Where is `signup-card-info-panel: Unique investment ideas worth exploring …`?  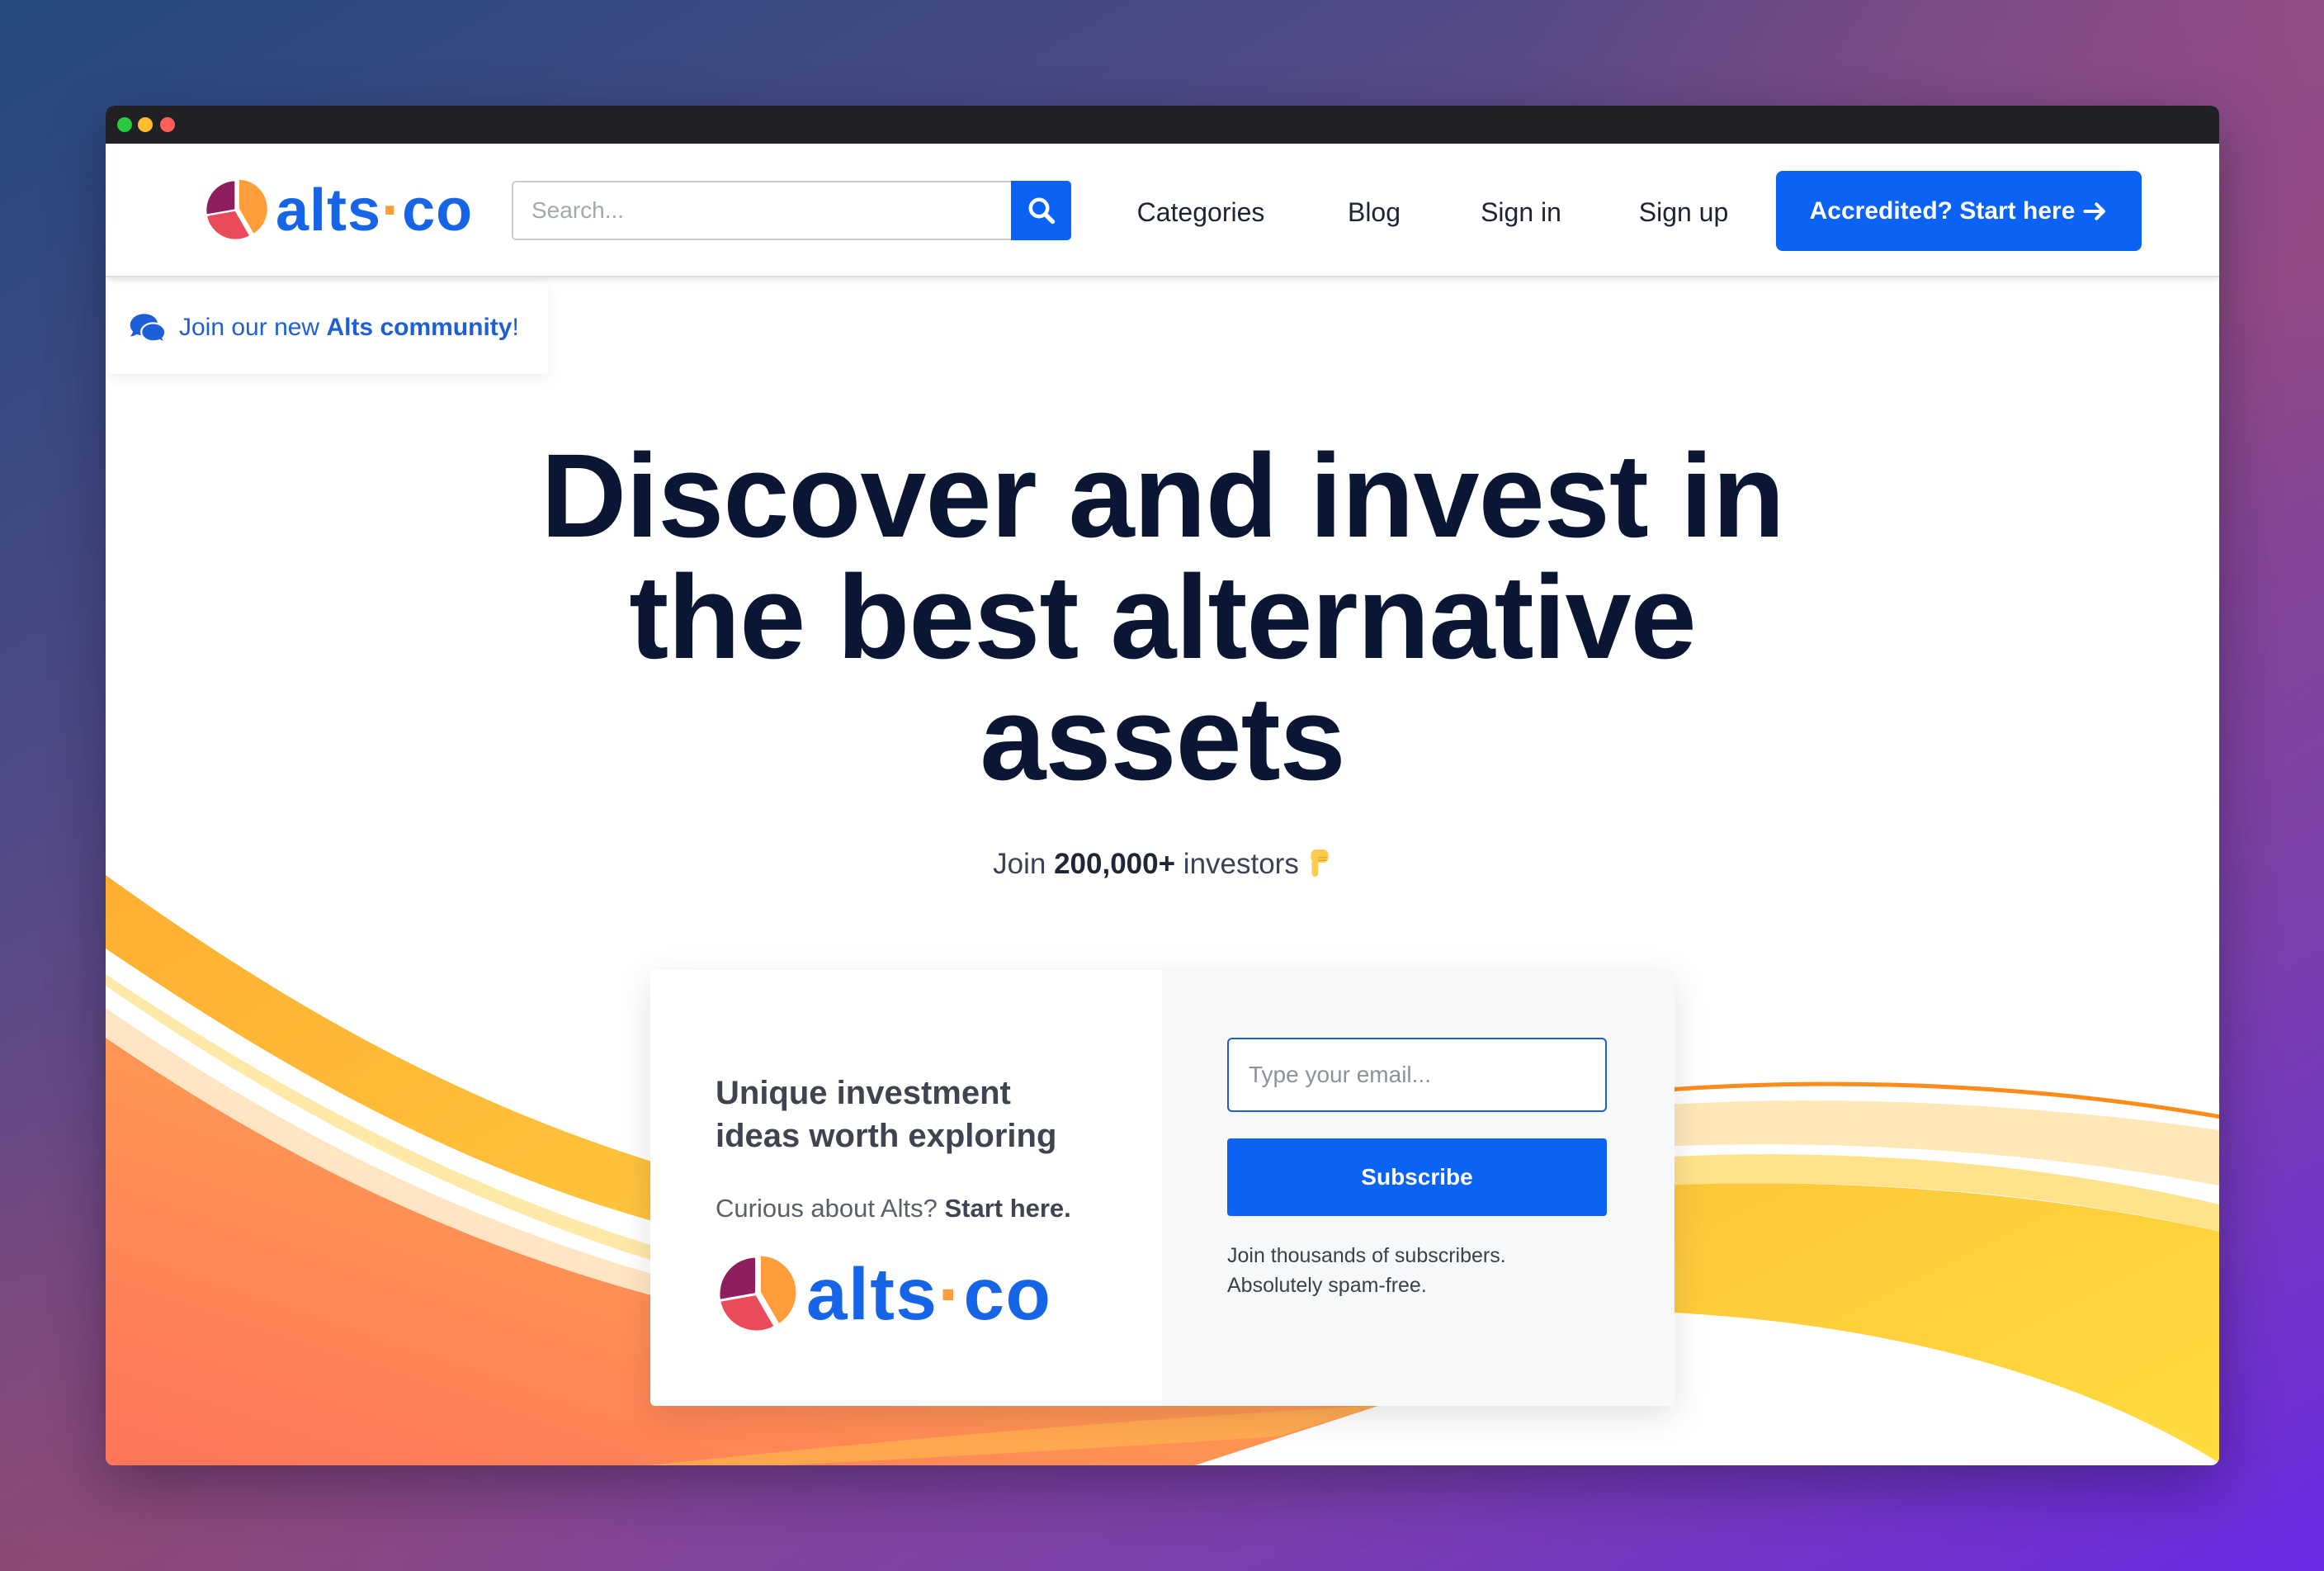
signup-card-info-panel: Unique investment ideas worth exploring … is located at coordinates (906, 1188).